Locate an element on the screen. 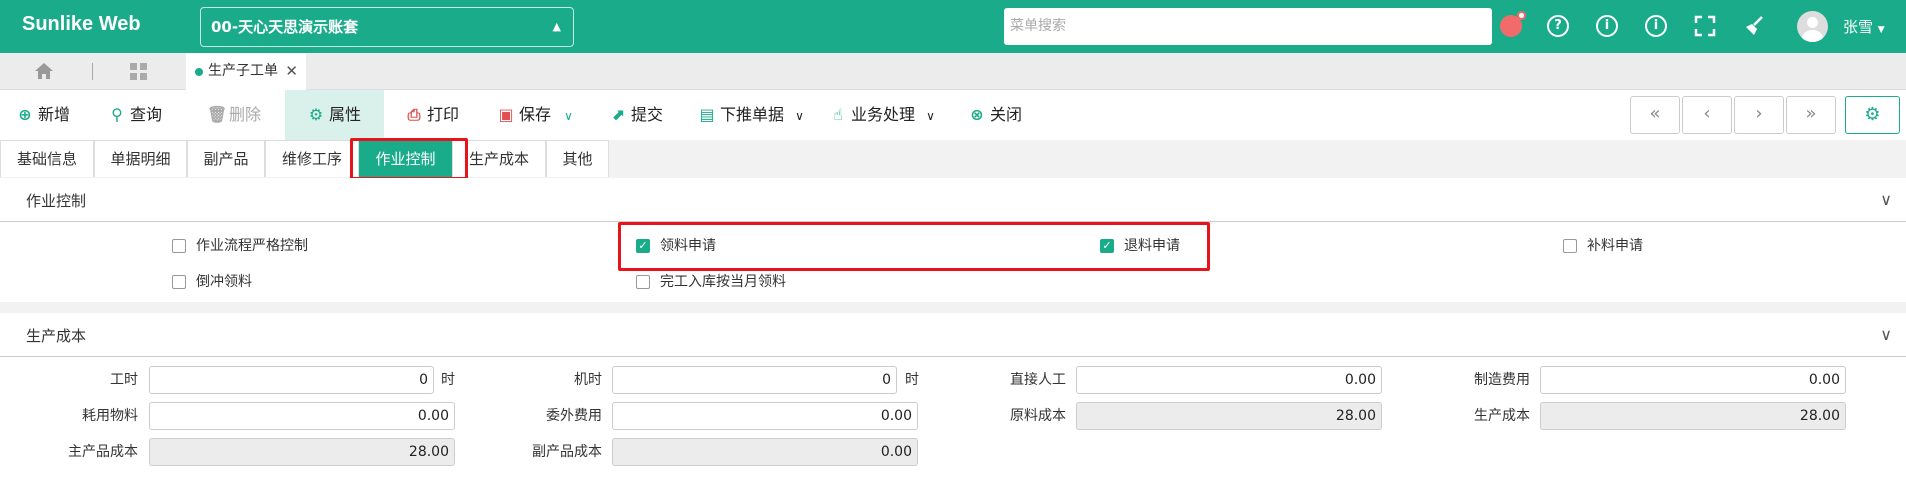  tab-operation-control: 作业控制 is located at coordinates (405, 158).